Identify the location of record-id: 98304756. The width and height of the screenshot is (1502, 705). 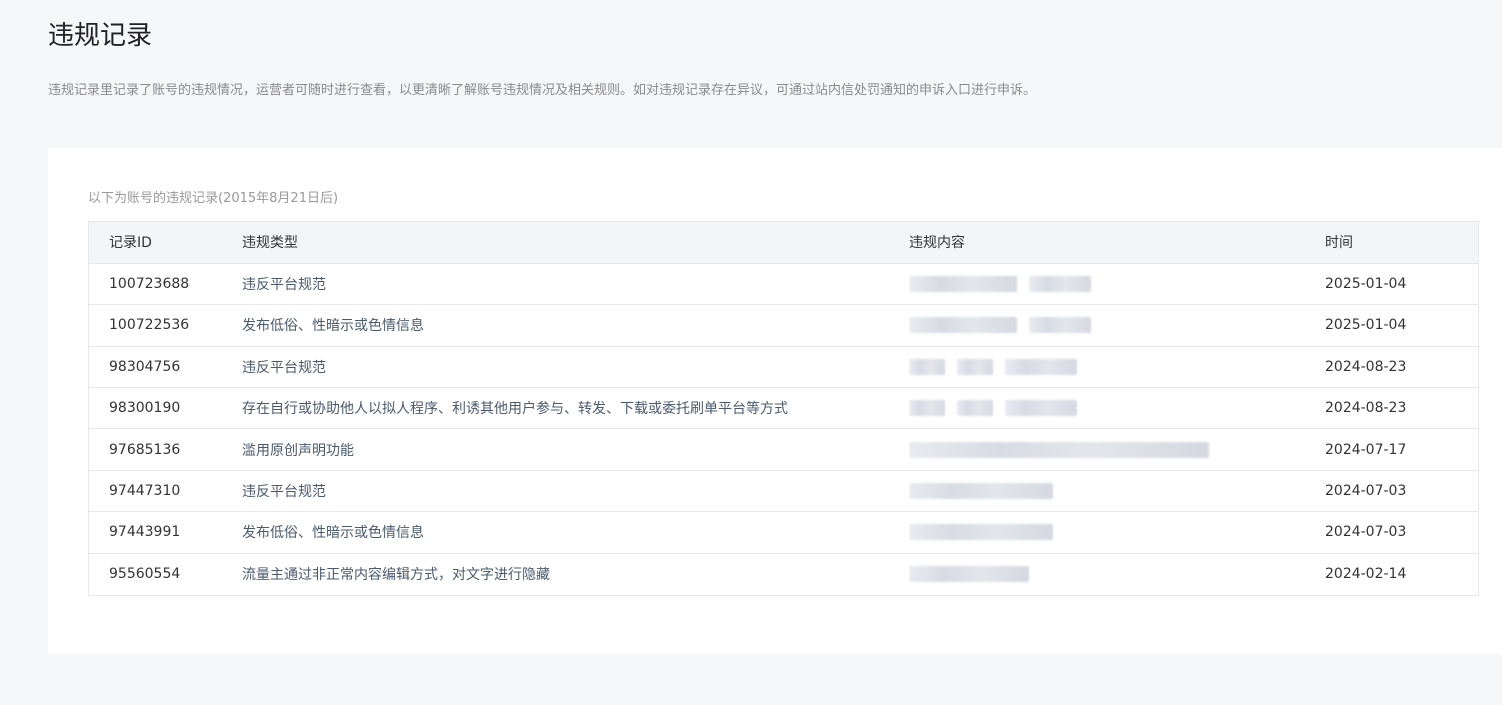
(145, 366).